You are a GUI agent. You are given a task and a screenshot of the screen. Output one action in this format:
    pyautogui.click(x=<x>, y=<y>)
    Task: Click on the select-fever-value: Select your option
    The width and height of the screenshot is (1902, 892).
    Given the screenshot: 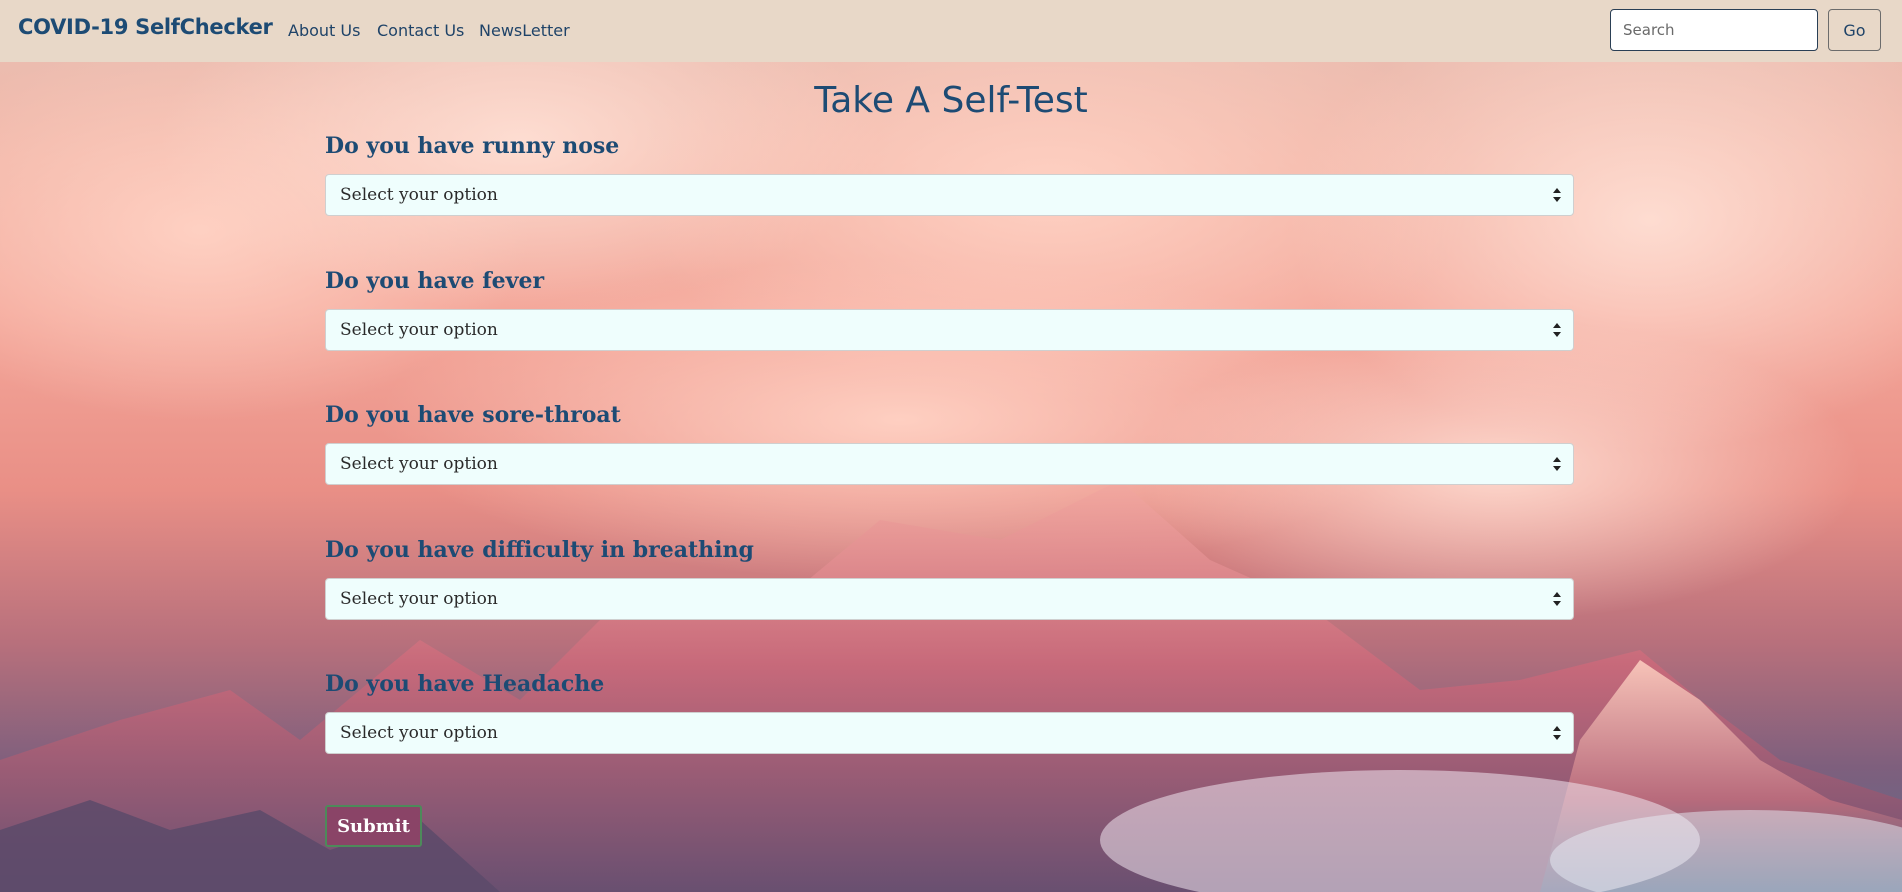 What is the action you would take?
    pyautogui.click(x=419, y=330)
    